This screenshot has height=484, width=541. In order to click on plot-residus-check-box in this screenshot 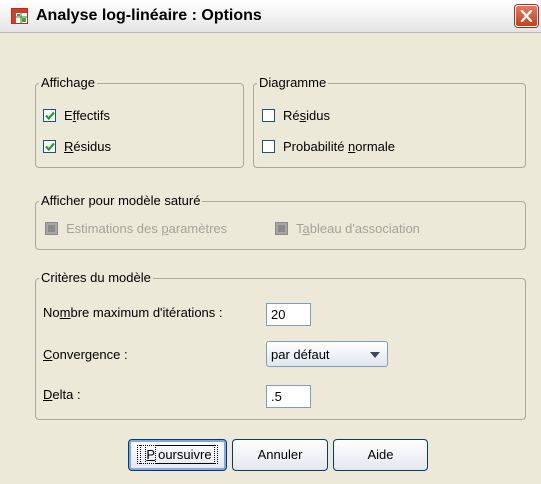, I will do `click(268, 115)`.